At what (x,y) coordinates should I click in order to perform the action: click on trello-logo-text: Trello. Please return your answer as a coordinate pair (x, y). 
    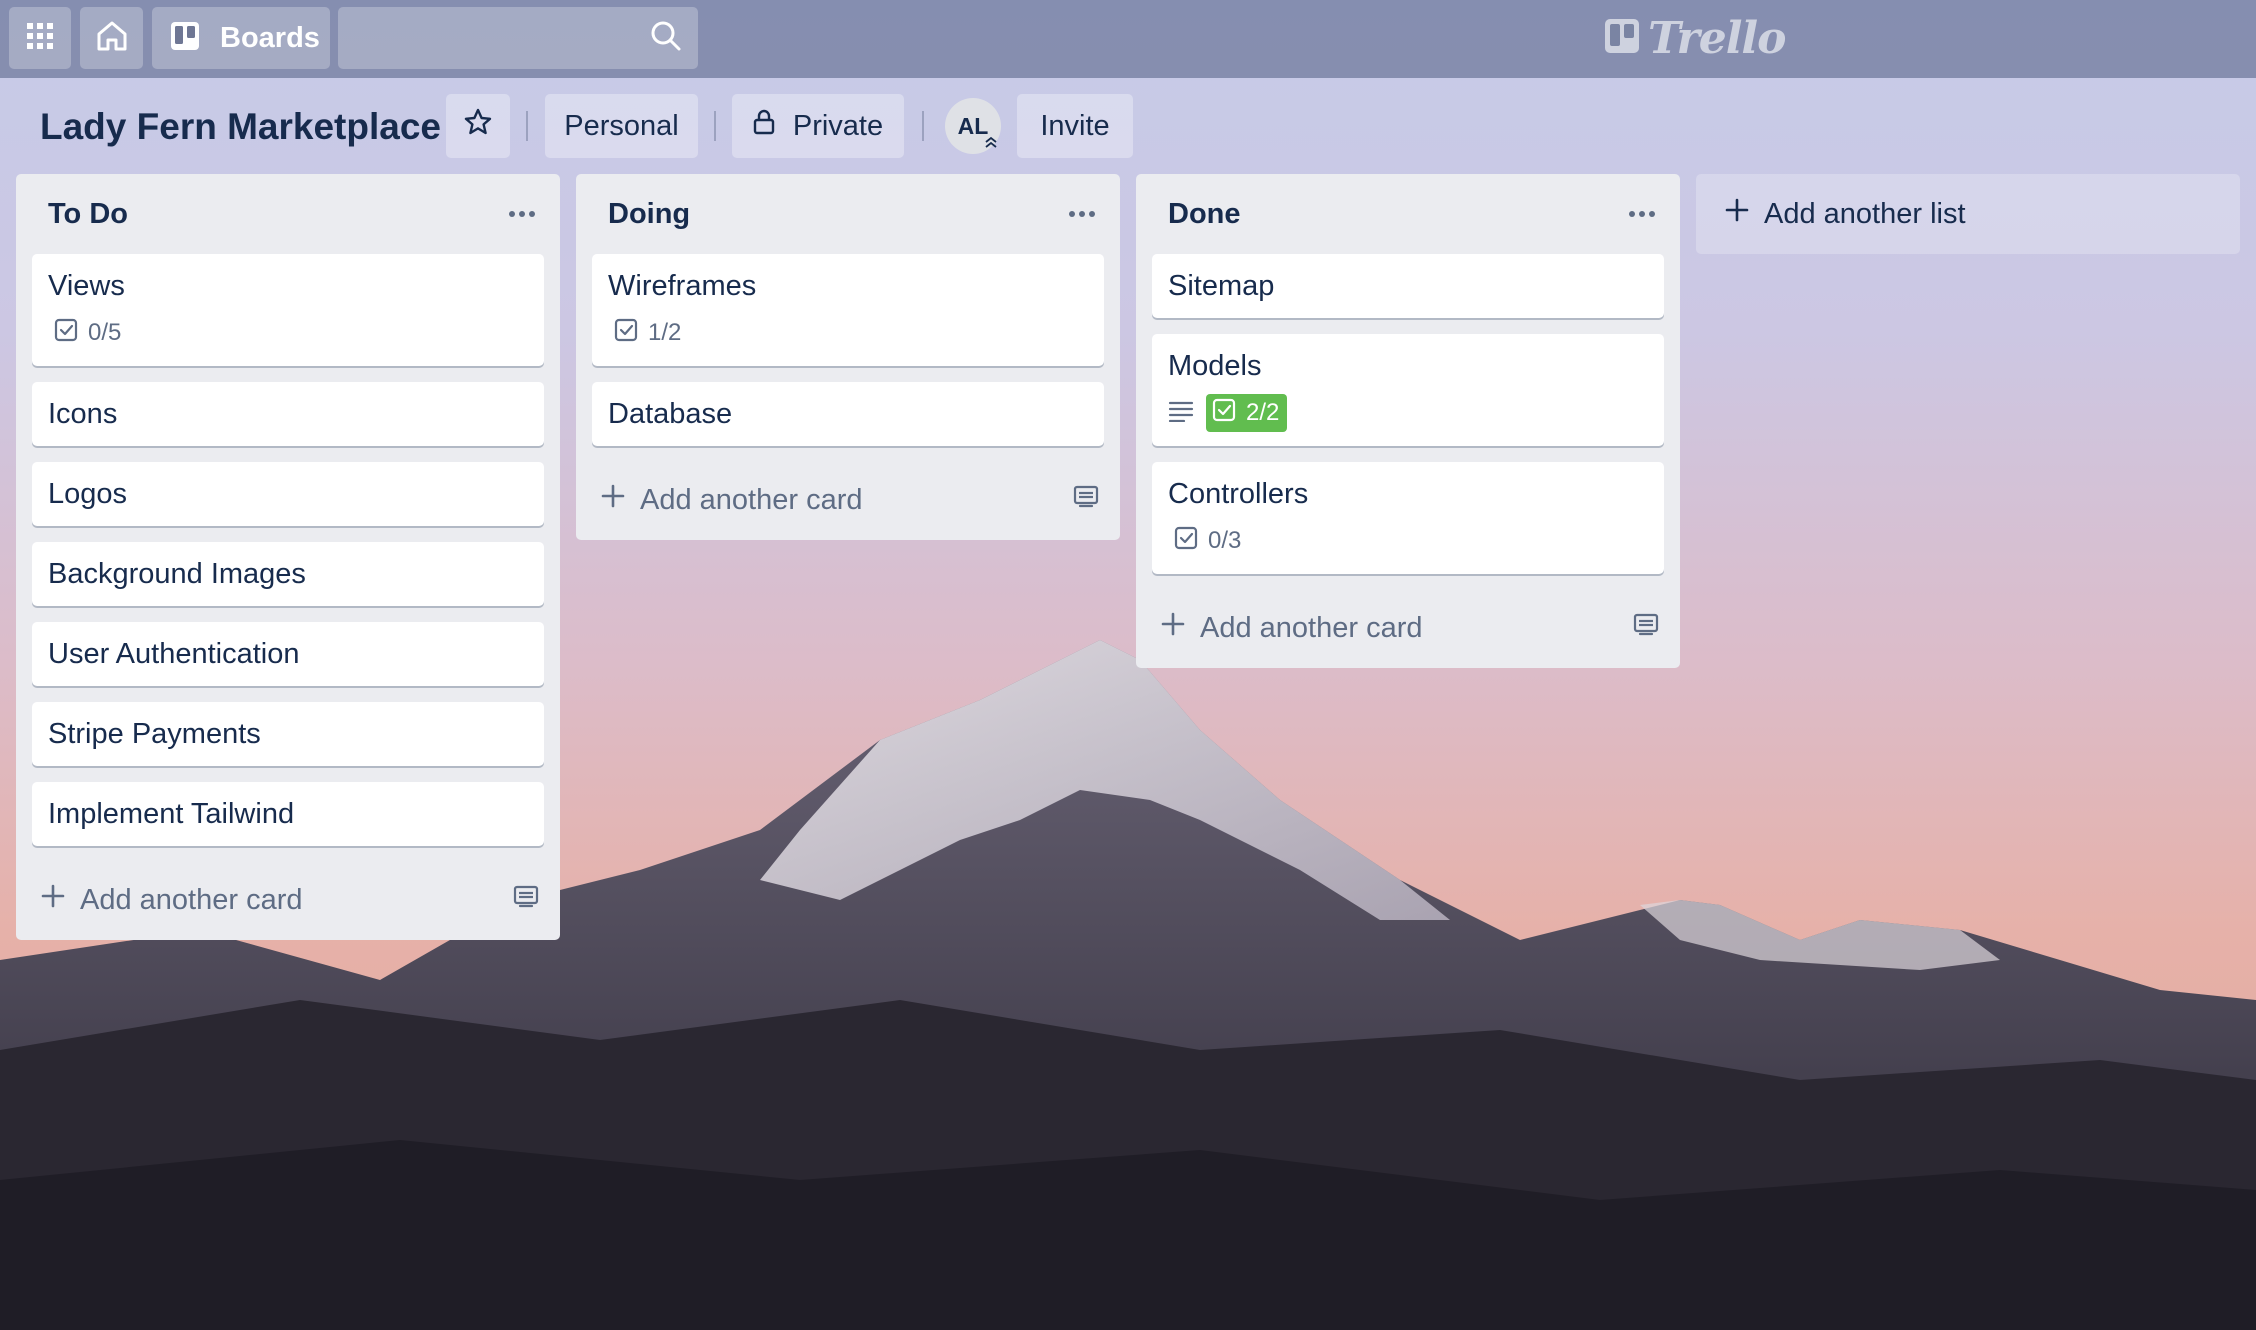
    Looking at the image, I should click on (1717, 38).